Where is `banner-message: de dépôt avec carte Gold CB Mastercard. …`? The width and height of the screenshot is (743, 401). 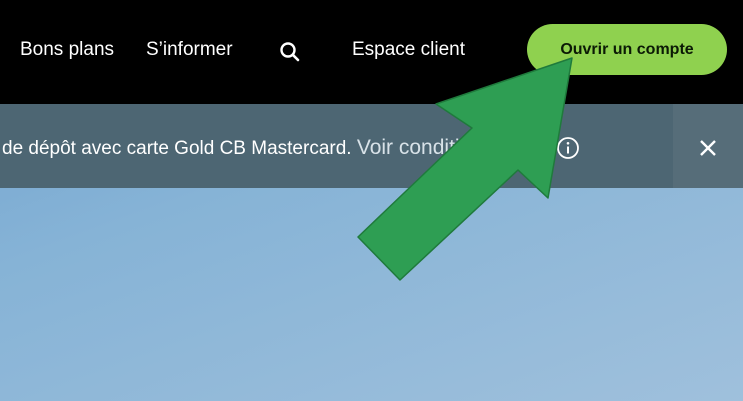 banner-message: de dépôt avec carte Gold CB Mastercard. … is located at coordinates (247, 148).